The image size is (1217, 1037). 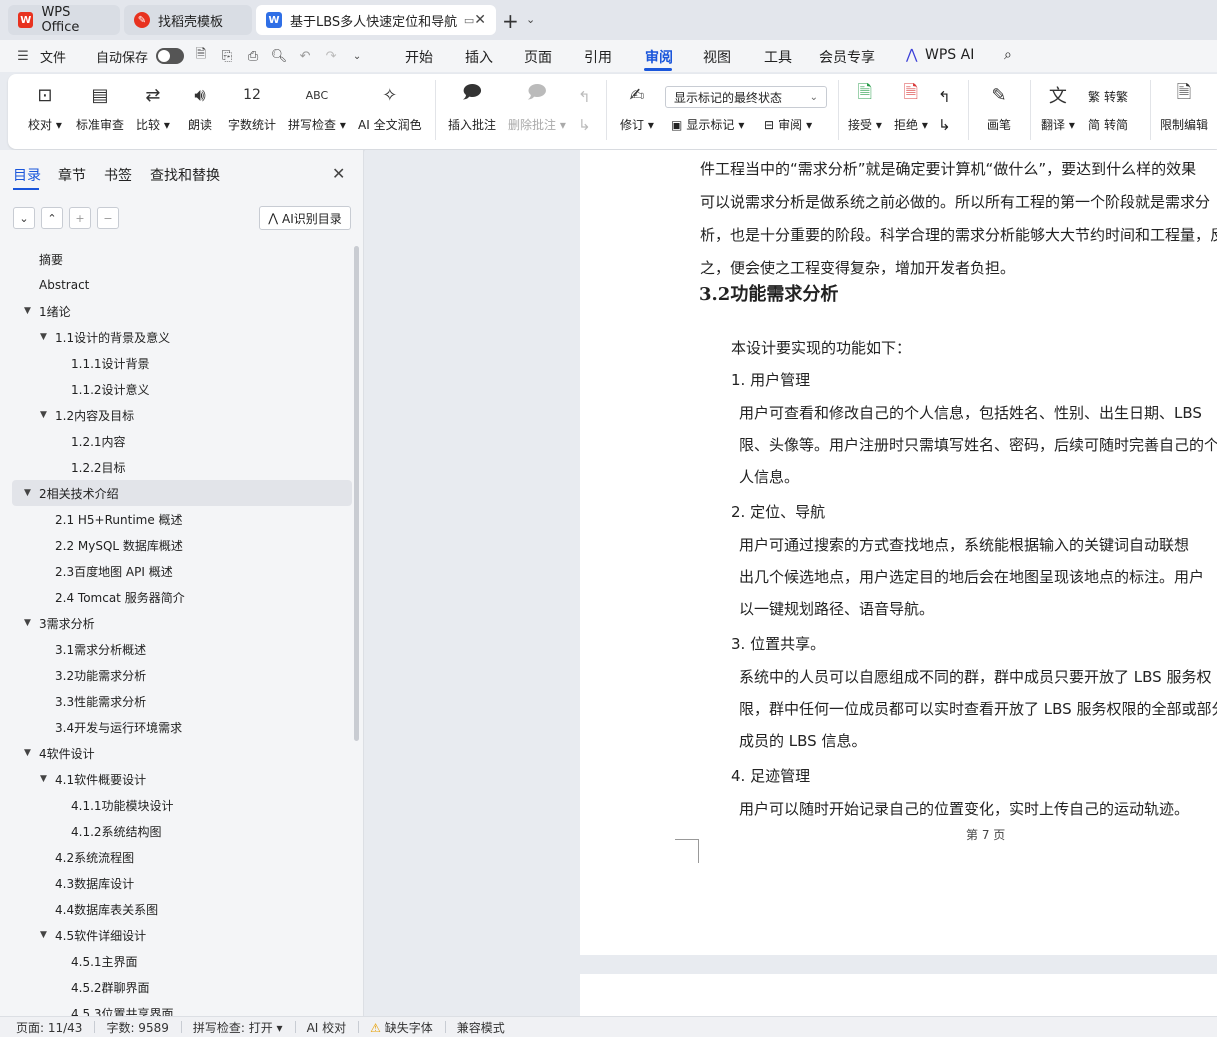 I want to click on toc-item: 4.4数据库表关系图, so click(x=182, y=909).